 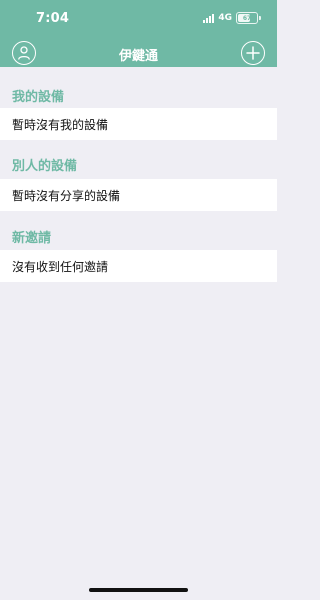 I want to click on others-devices-empty-row: 暫時沒有分享的設備, so click(x=138, y=195).